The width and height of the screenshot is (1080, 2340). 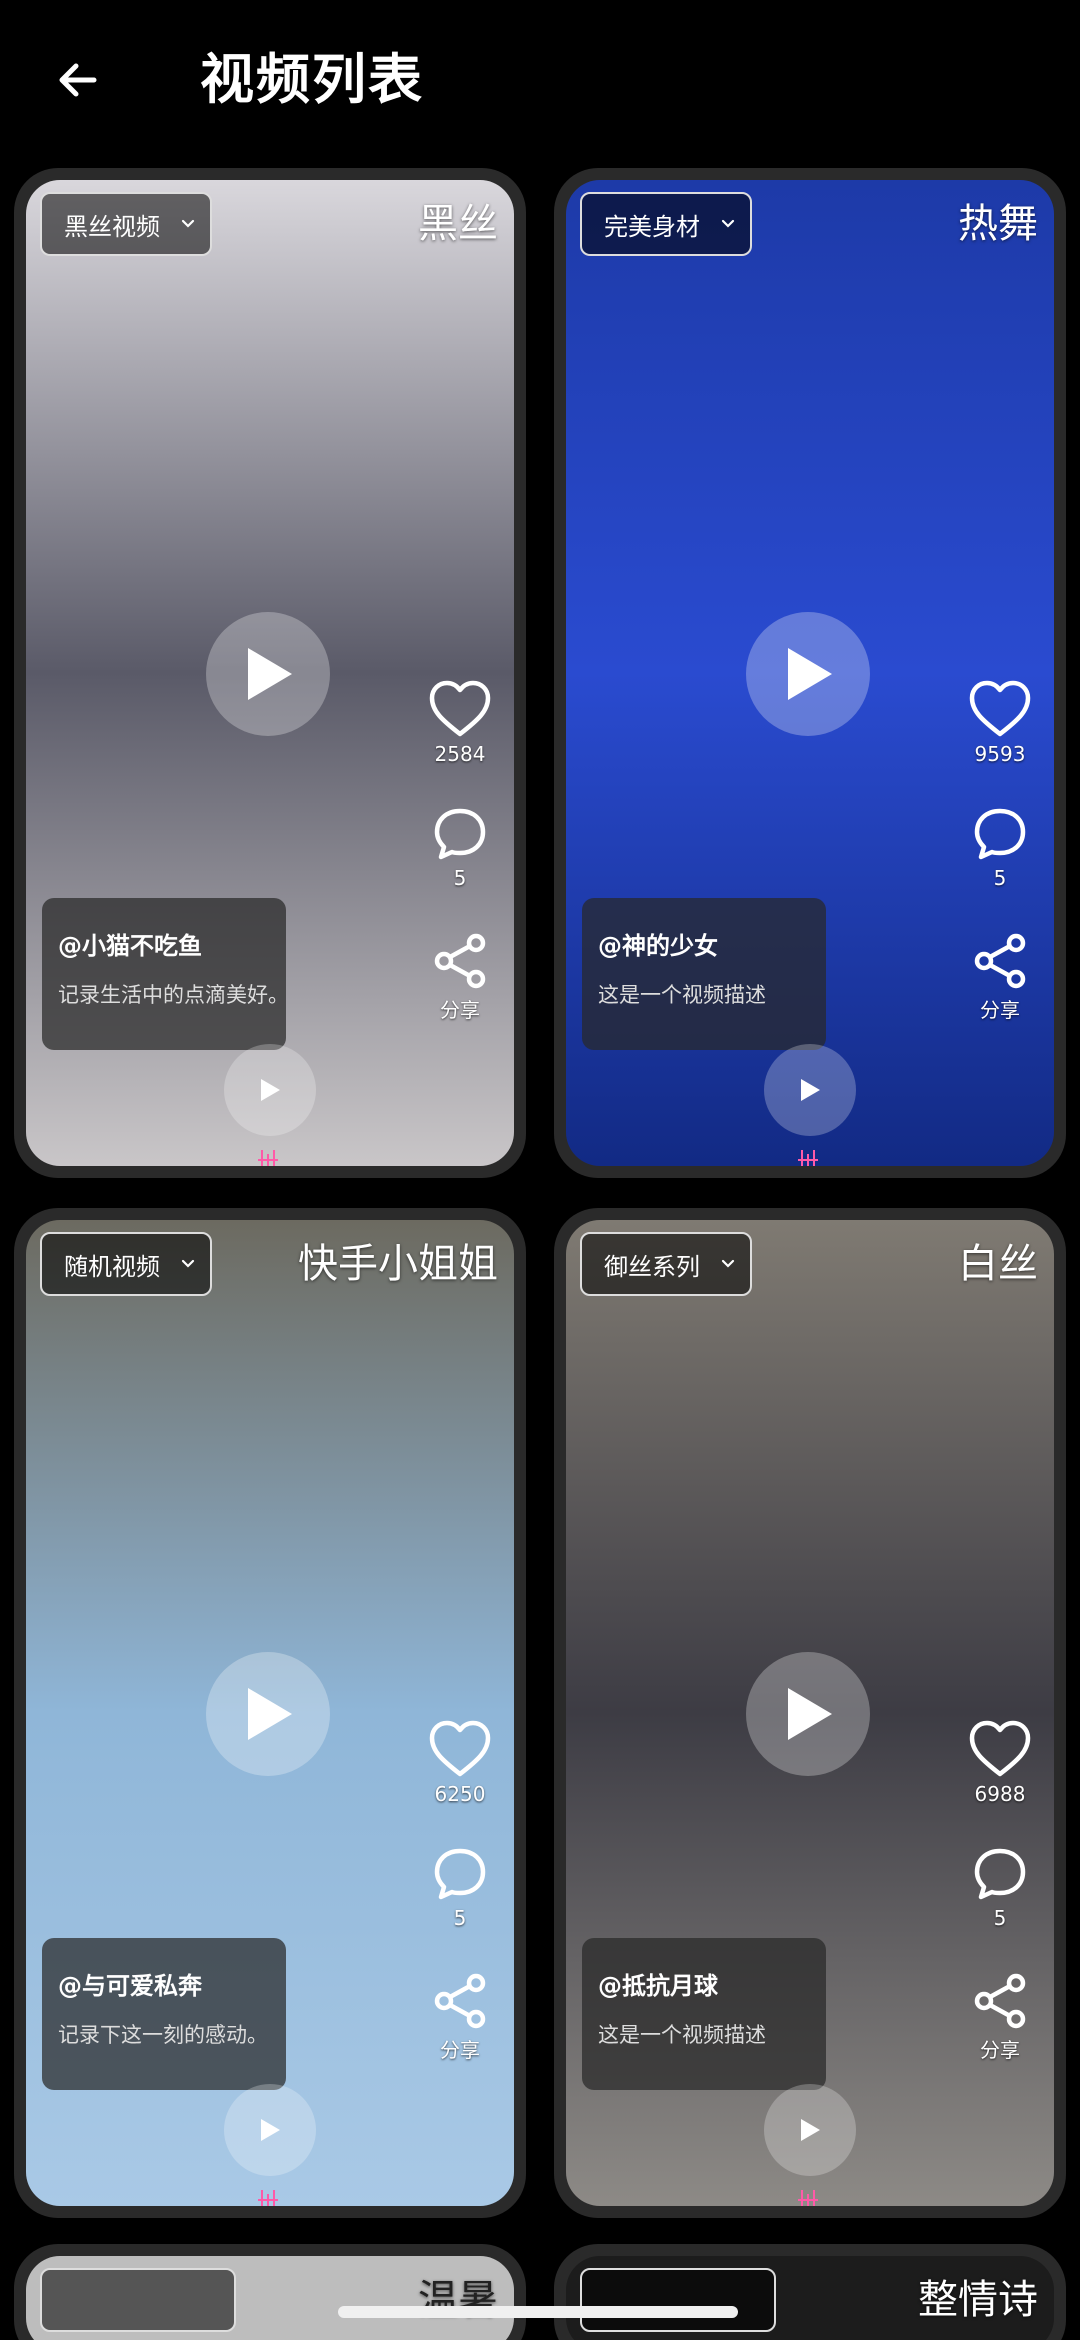 I want to click on video-card-peek: 温暑, so click(x=270, y=2292).